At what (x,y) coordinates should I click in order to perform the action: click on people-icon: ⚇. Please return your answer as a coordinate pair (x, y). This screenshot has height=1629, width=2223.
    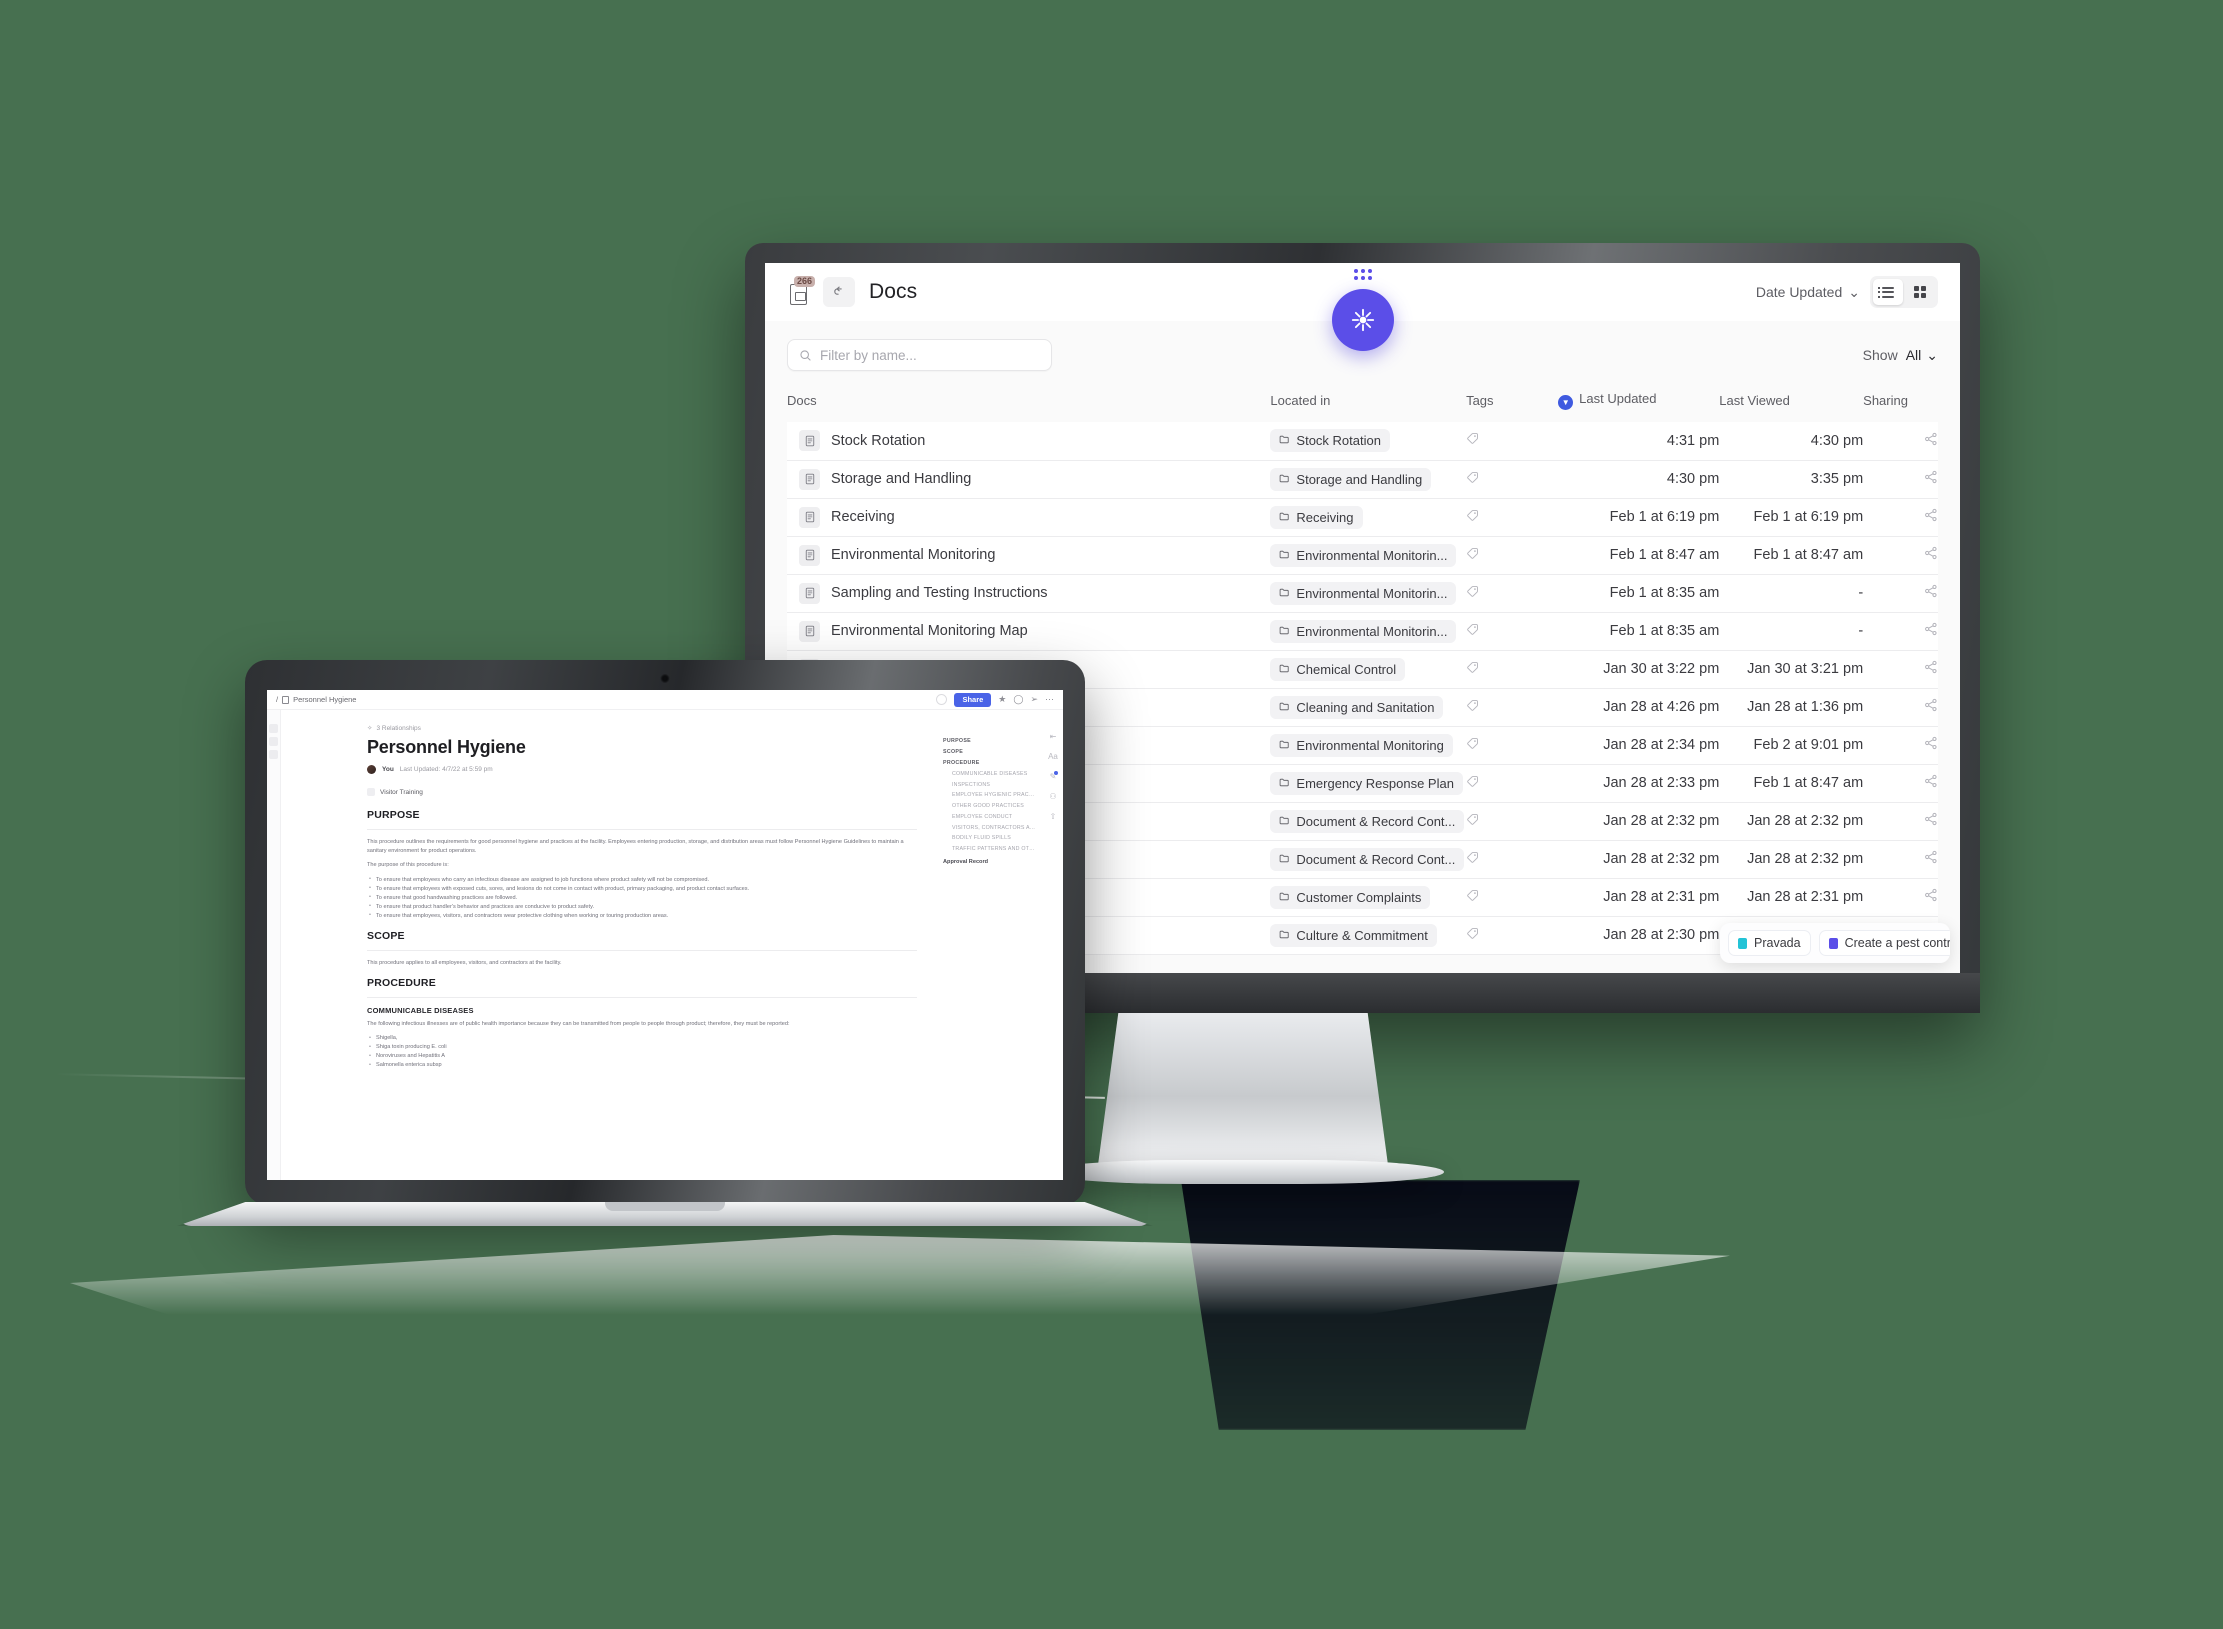
    Looking at the image, I should click on (1052, 796).